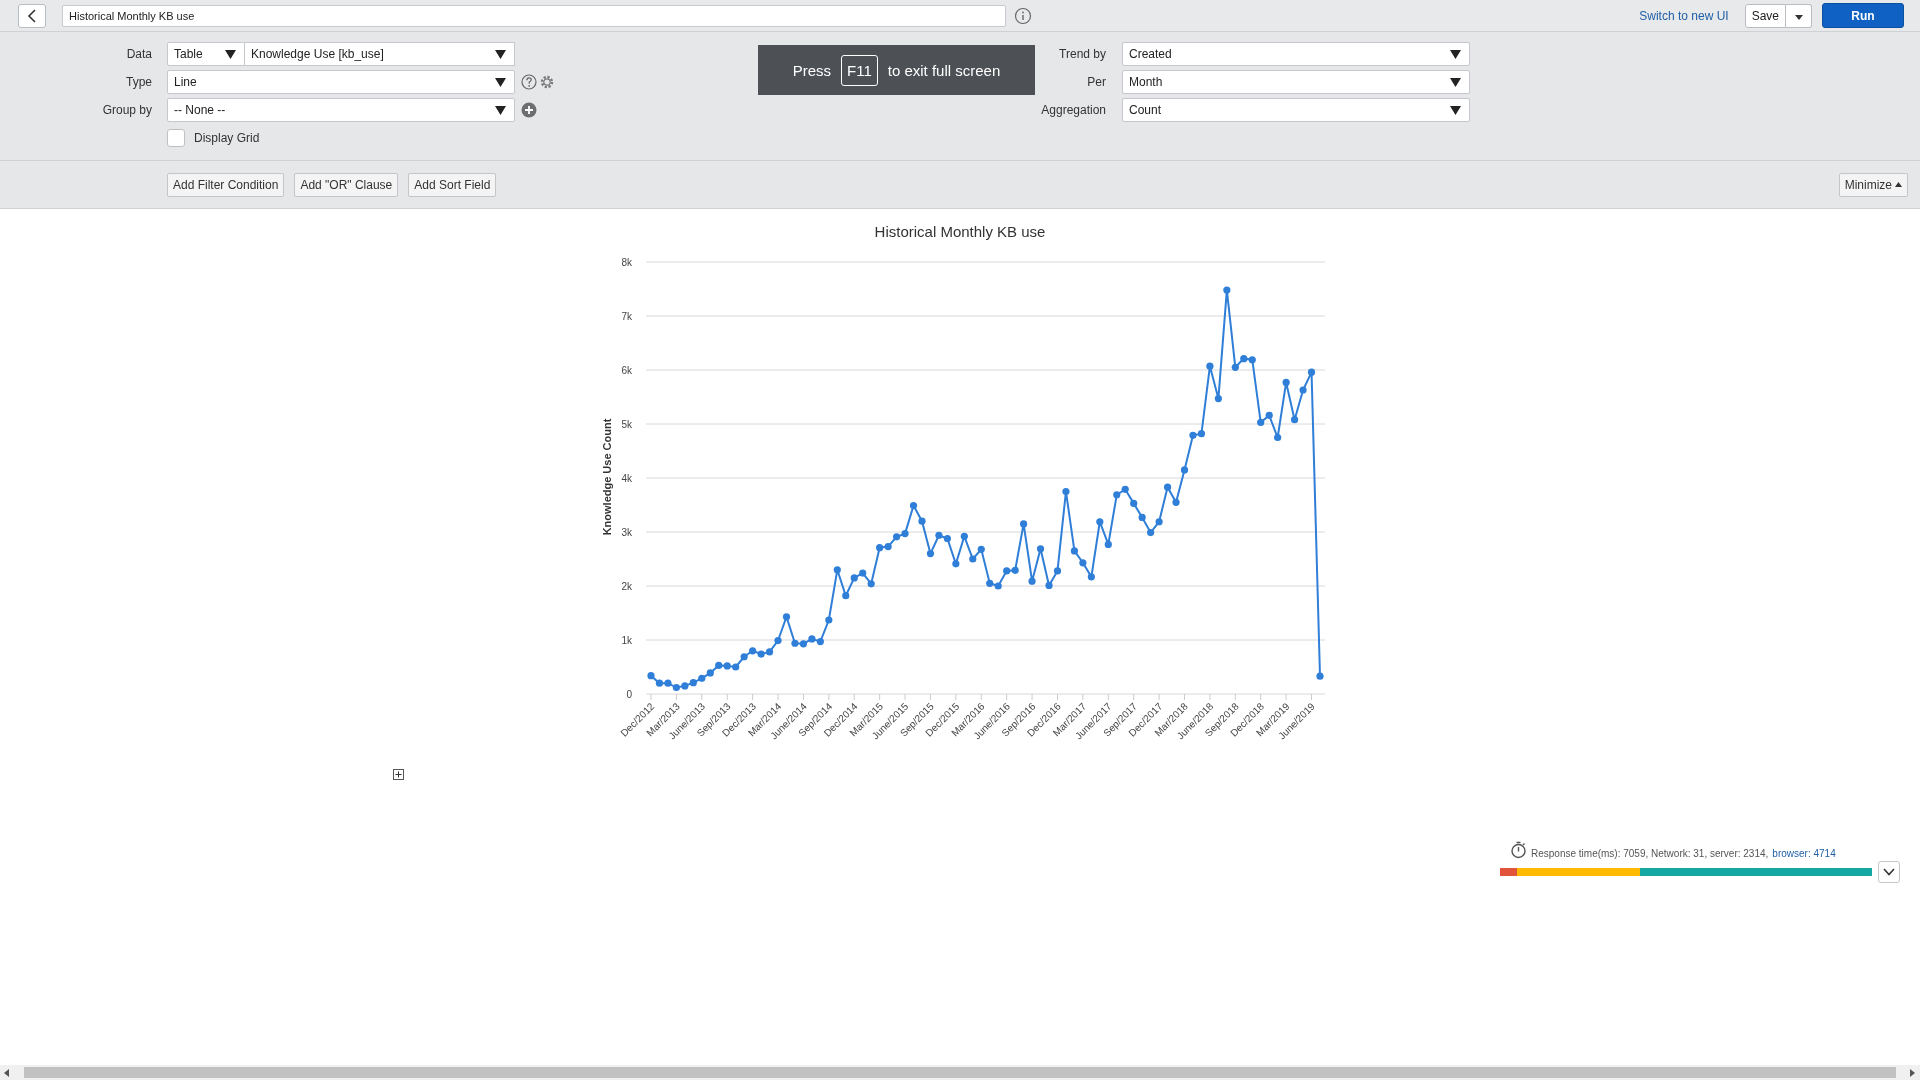 Image resolution: width=1920 pixels, height=1080 pixels. I want to click on dropdown-select: Month, so click(1296, 82).